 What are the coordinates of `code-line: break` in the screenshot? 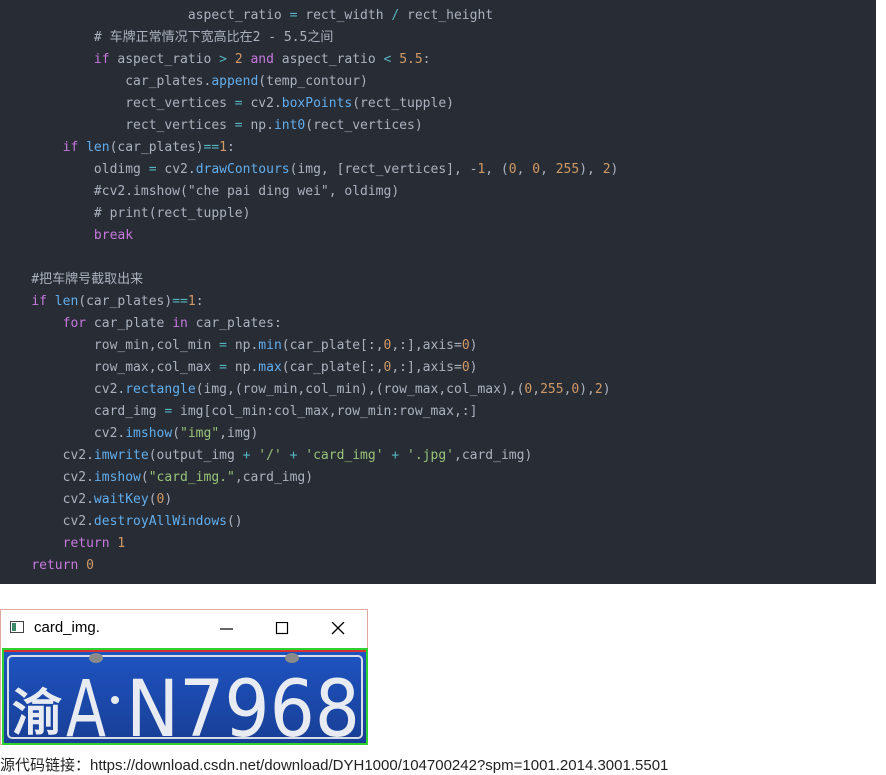 It's located at (113, 235).